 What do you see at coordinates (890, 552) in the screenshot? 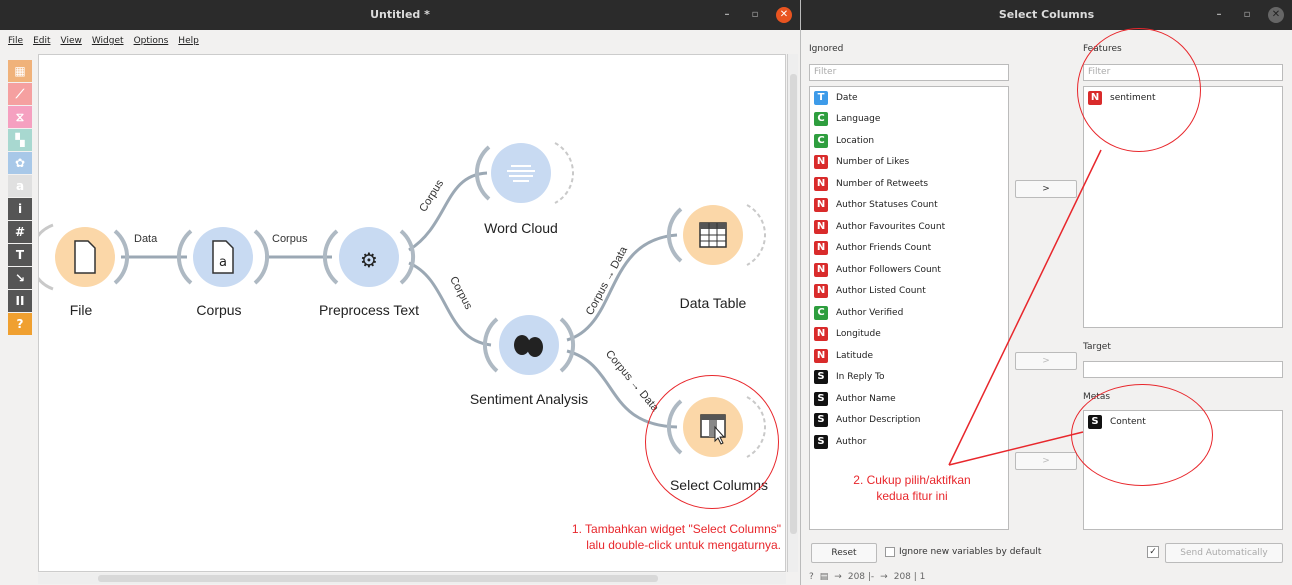
I see `ignore-new-checkbox` at bounding box center [890, 552].